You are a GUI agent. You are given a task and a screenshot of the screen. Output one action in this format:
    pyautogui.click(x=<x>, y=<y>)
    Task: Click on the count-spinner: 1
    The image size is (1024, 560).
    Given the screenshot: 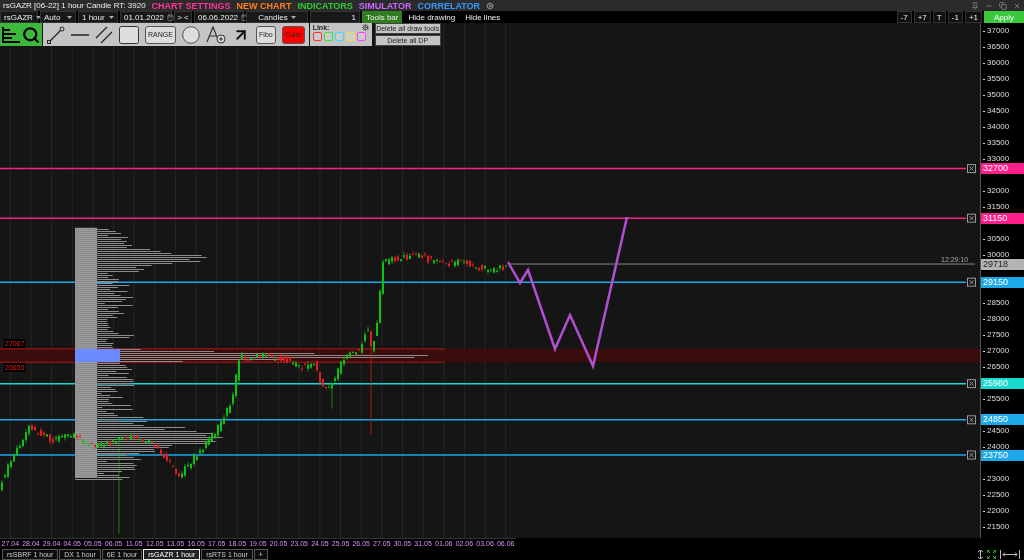 What is the action you would take?
    pyautogui.click(x=335, y=17)
    